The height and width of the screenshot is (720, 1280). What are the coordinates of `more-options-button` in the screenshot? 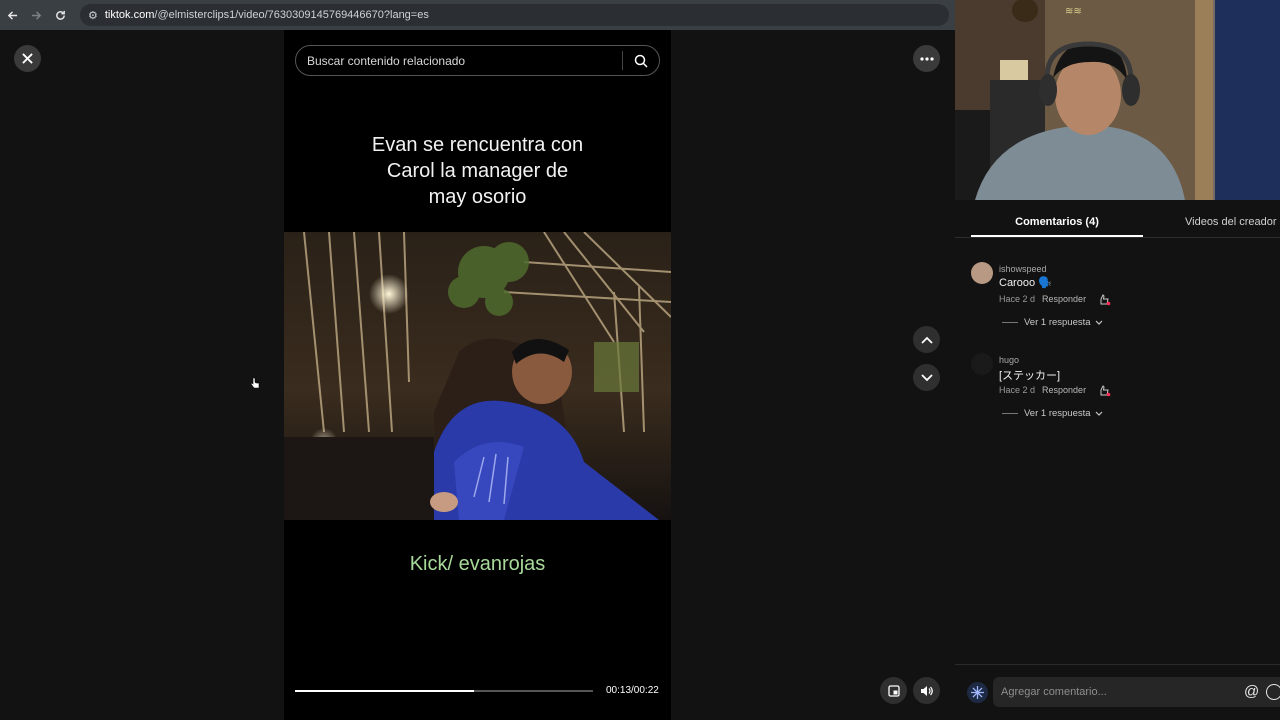 It's located at (926, 58).